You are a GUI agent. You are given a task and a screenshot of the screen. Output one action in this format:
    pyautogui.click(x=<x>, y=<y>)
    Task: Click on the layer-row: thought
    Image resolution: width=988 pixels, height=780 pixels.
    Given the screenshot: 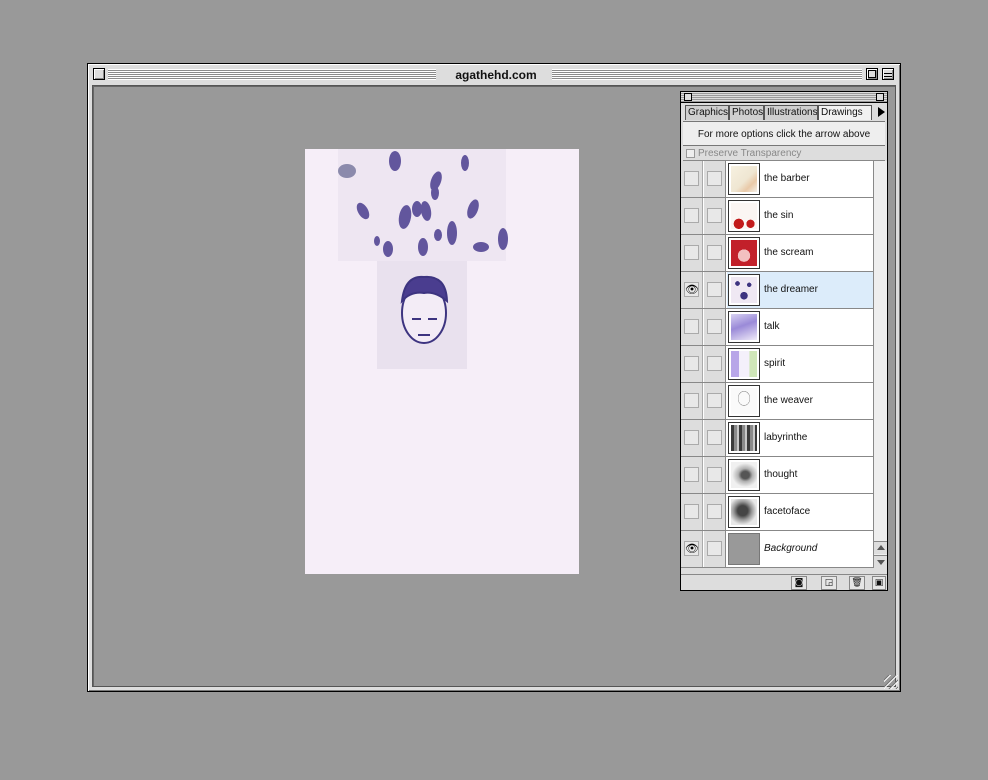 What is the action you would take?
    pyautogui.click(x=777, y=475)
    